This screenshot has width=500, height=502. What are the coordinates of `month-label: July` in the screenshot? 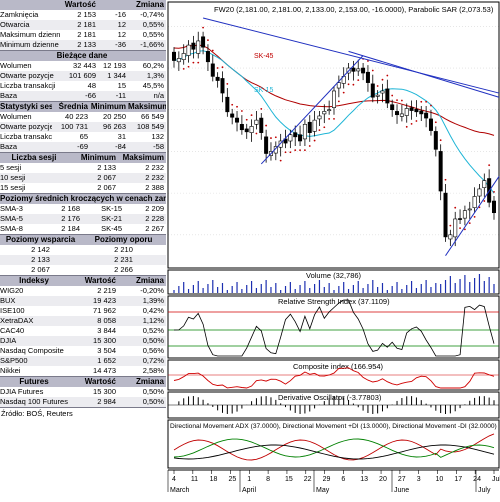 It's located at (484, 490).